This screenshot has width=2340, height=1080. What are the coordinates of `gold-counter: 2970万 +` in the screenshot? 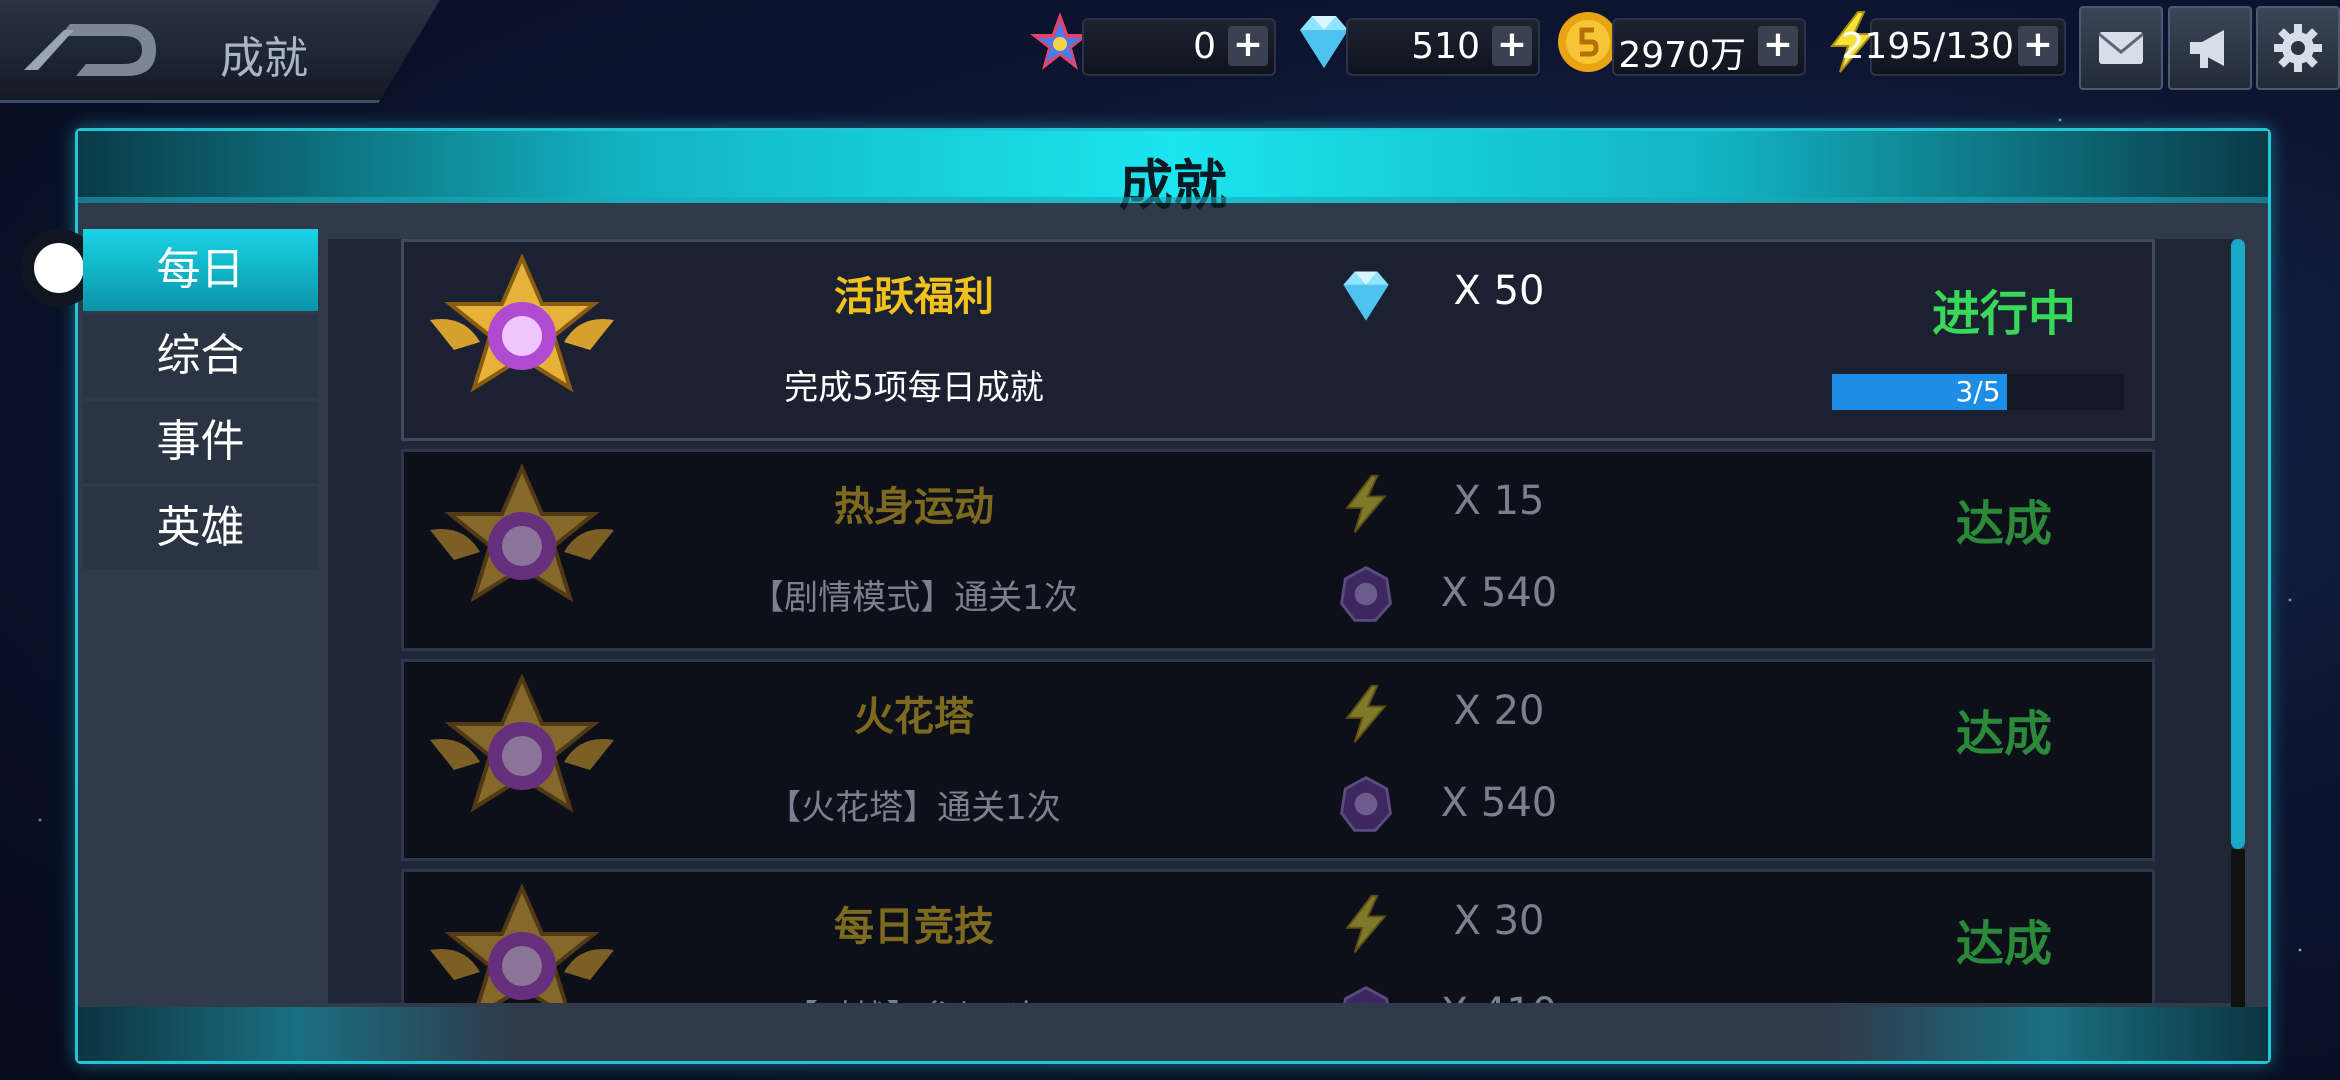 It's located at (1709, 47).